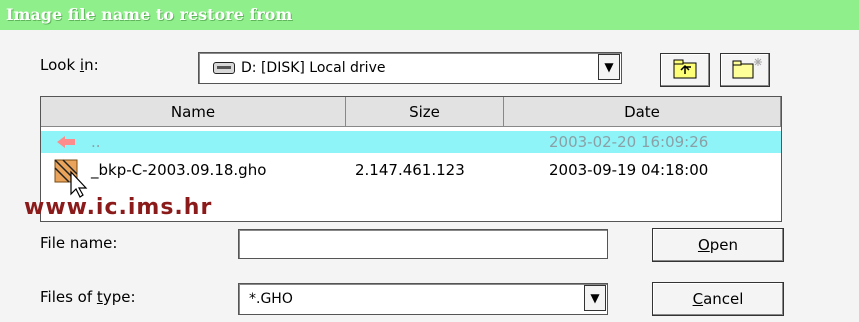  Describe the element at coordinates (66, 145) in the screenshot. I see `back-arrow-icon` at that location.